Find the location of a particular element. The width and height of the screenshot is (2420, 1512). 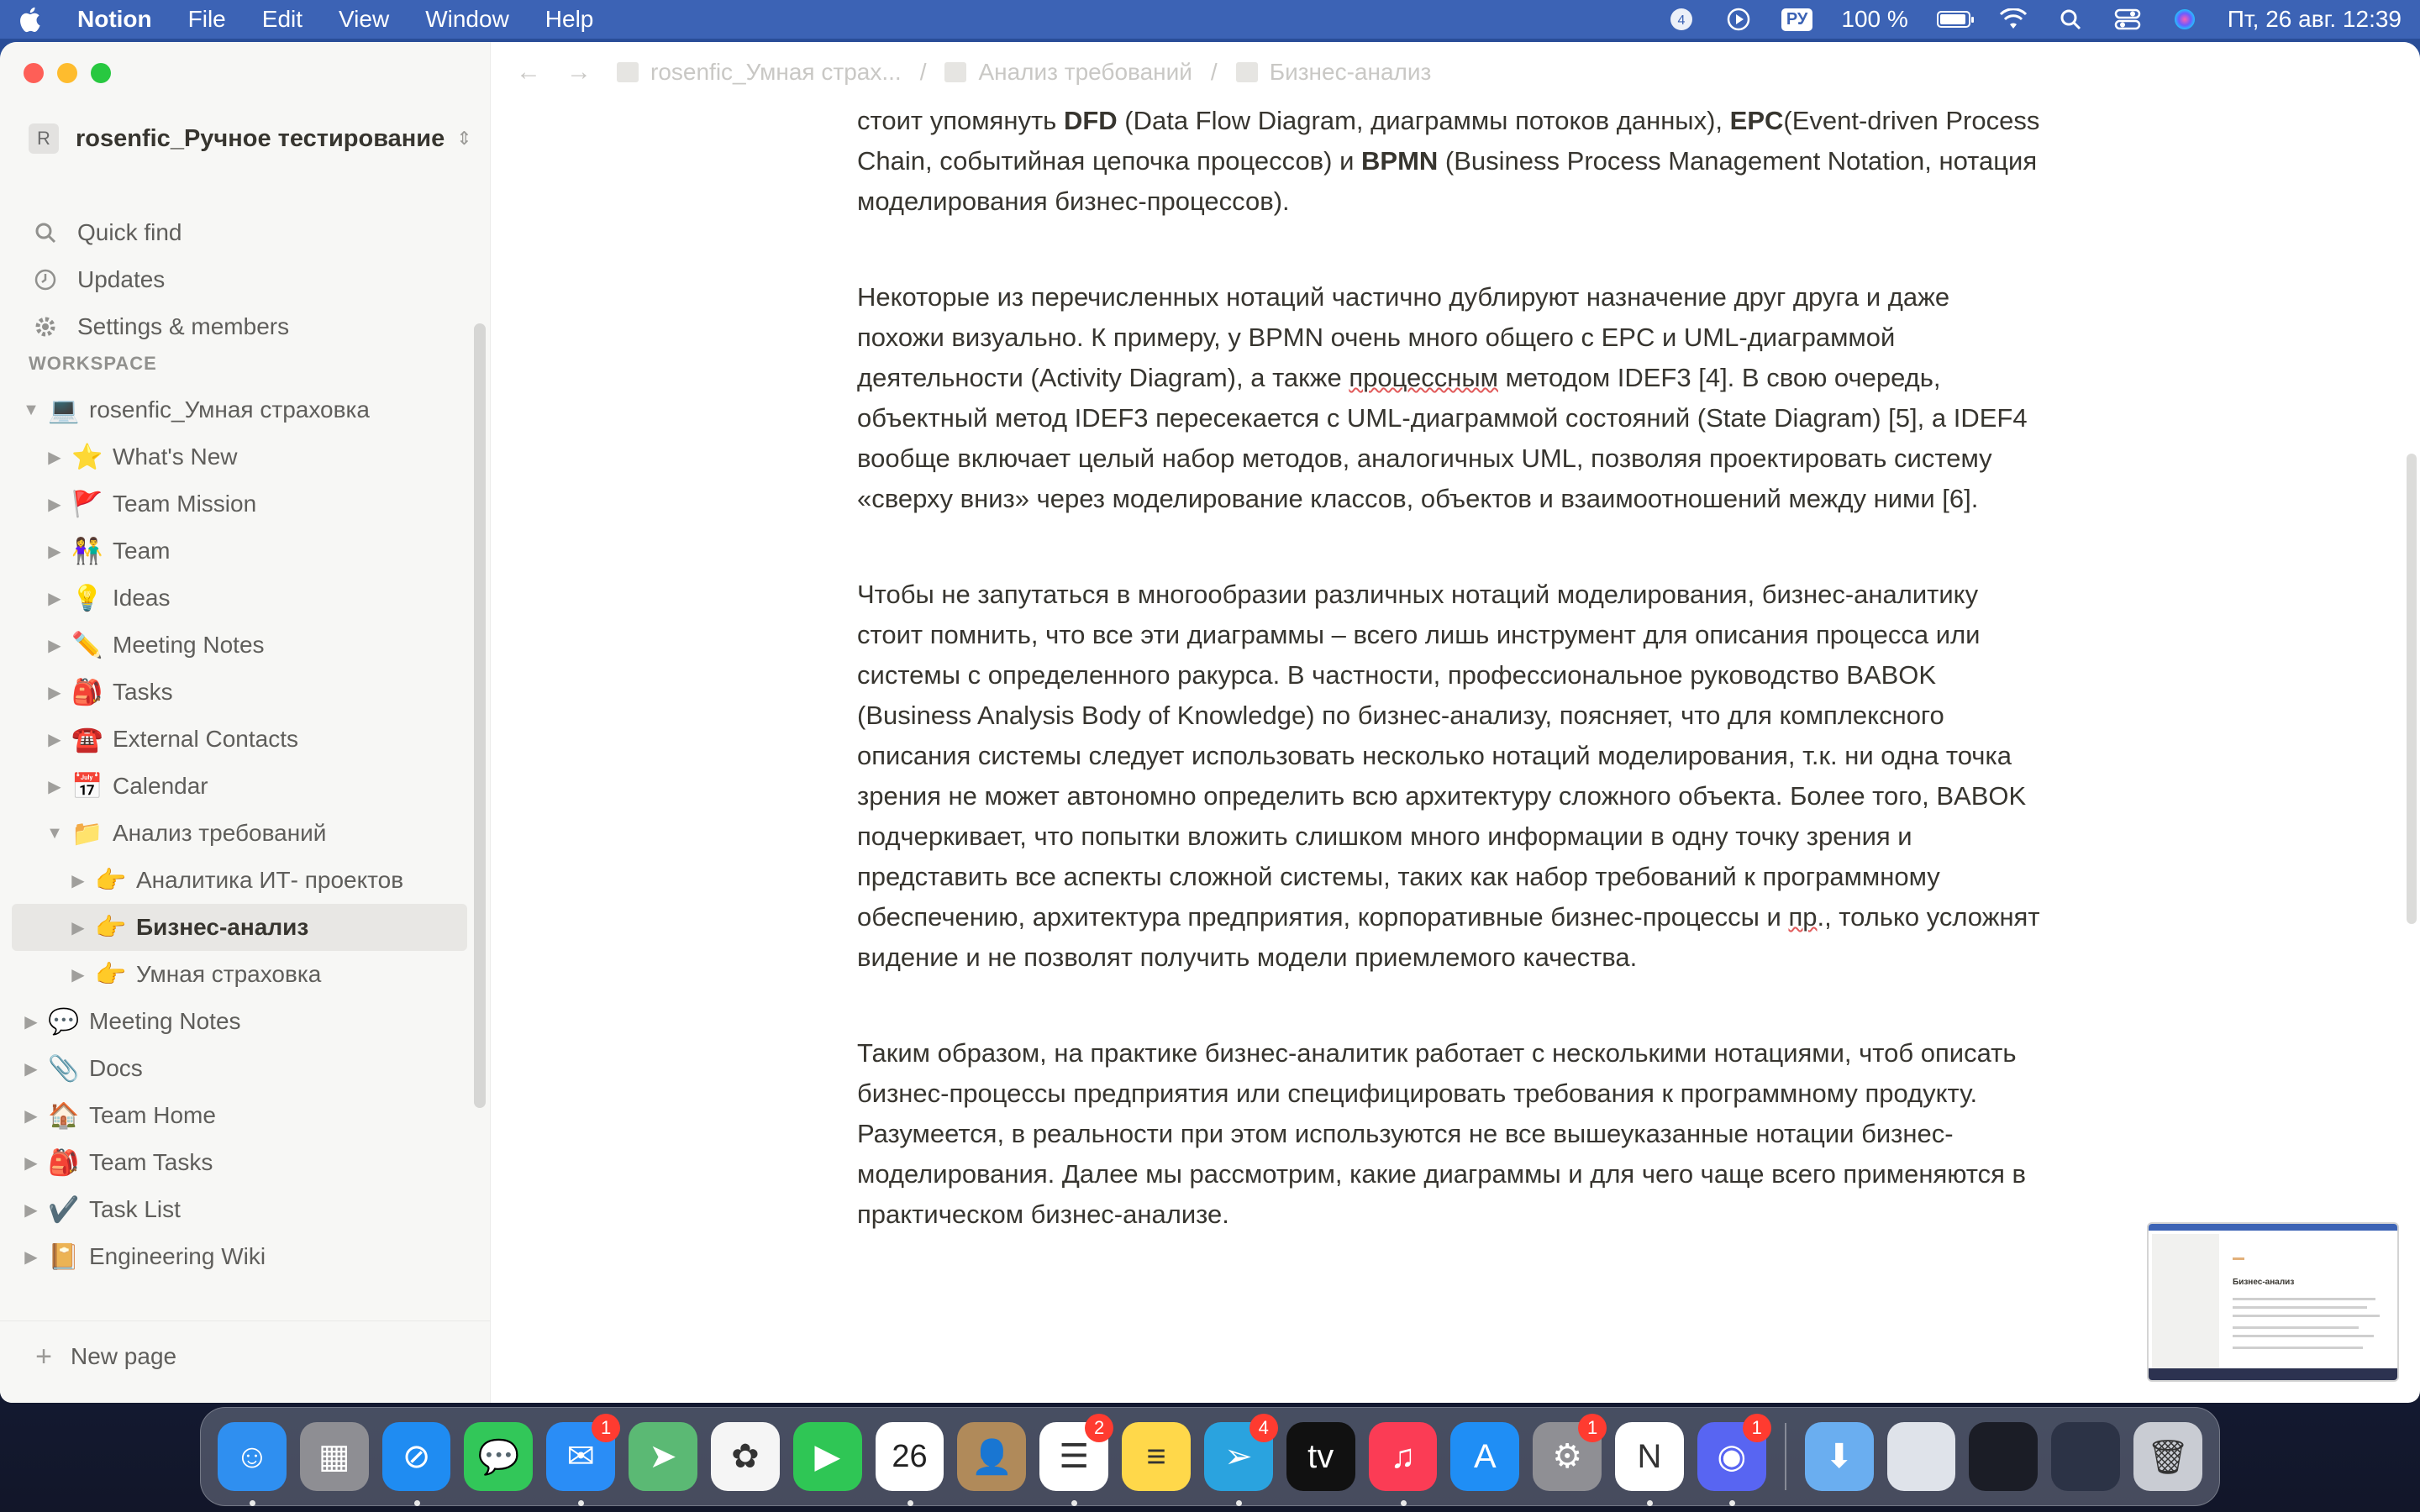

new-page-button: + New page is located at coordinates (102, 1357).